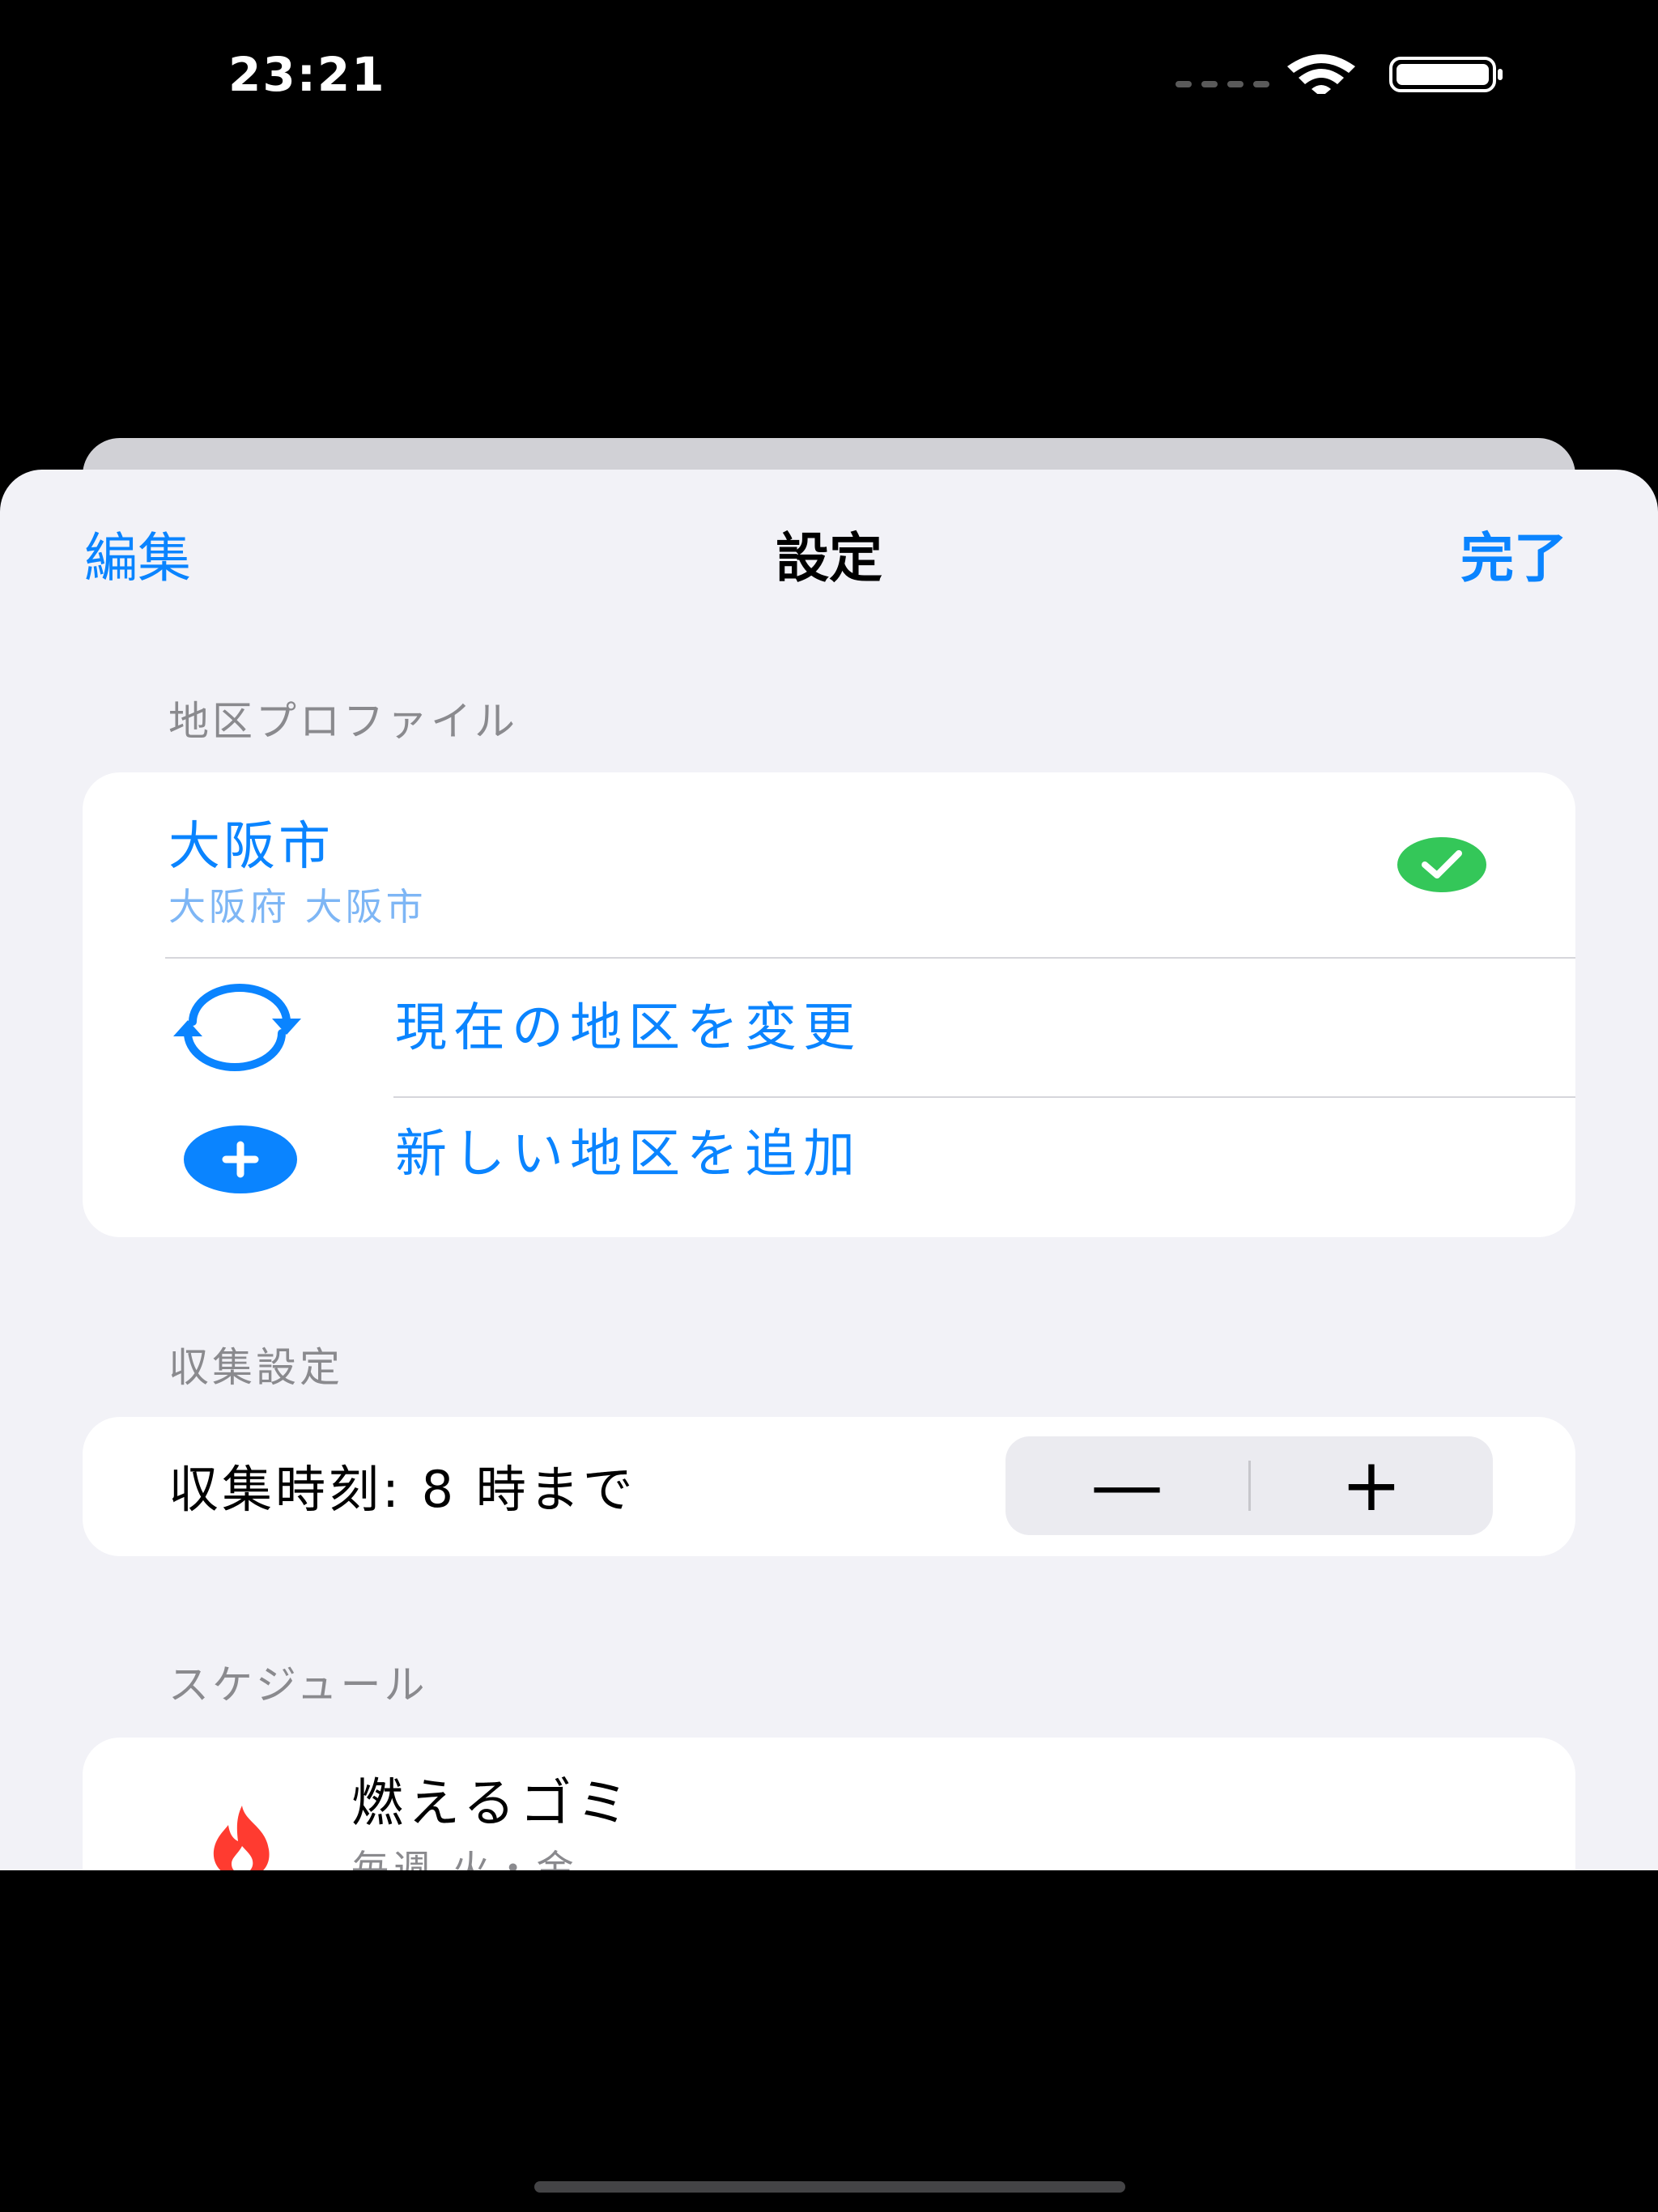 The height and width of the screenshot is (2212, 1658). I want to click on section-header-profile: 地区プロファイル, so click(343, 722).